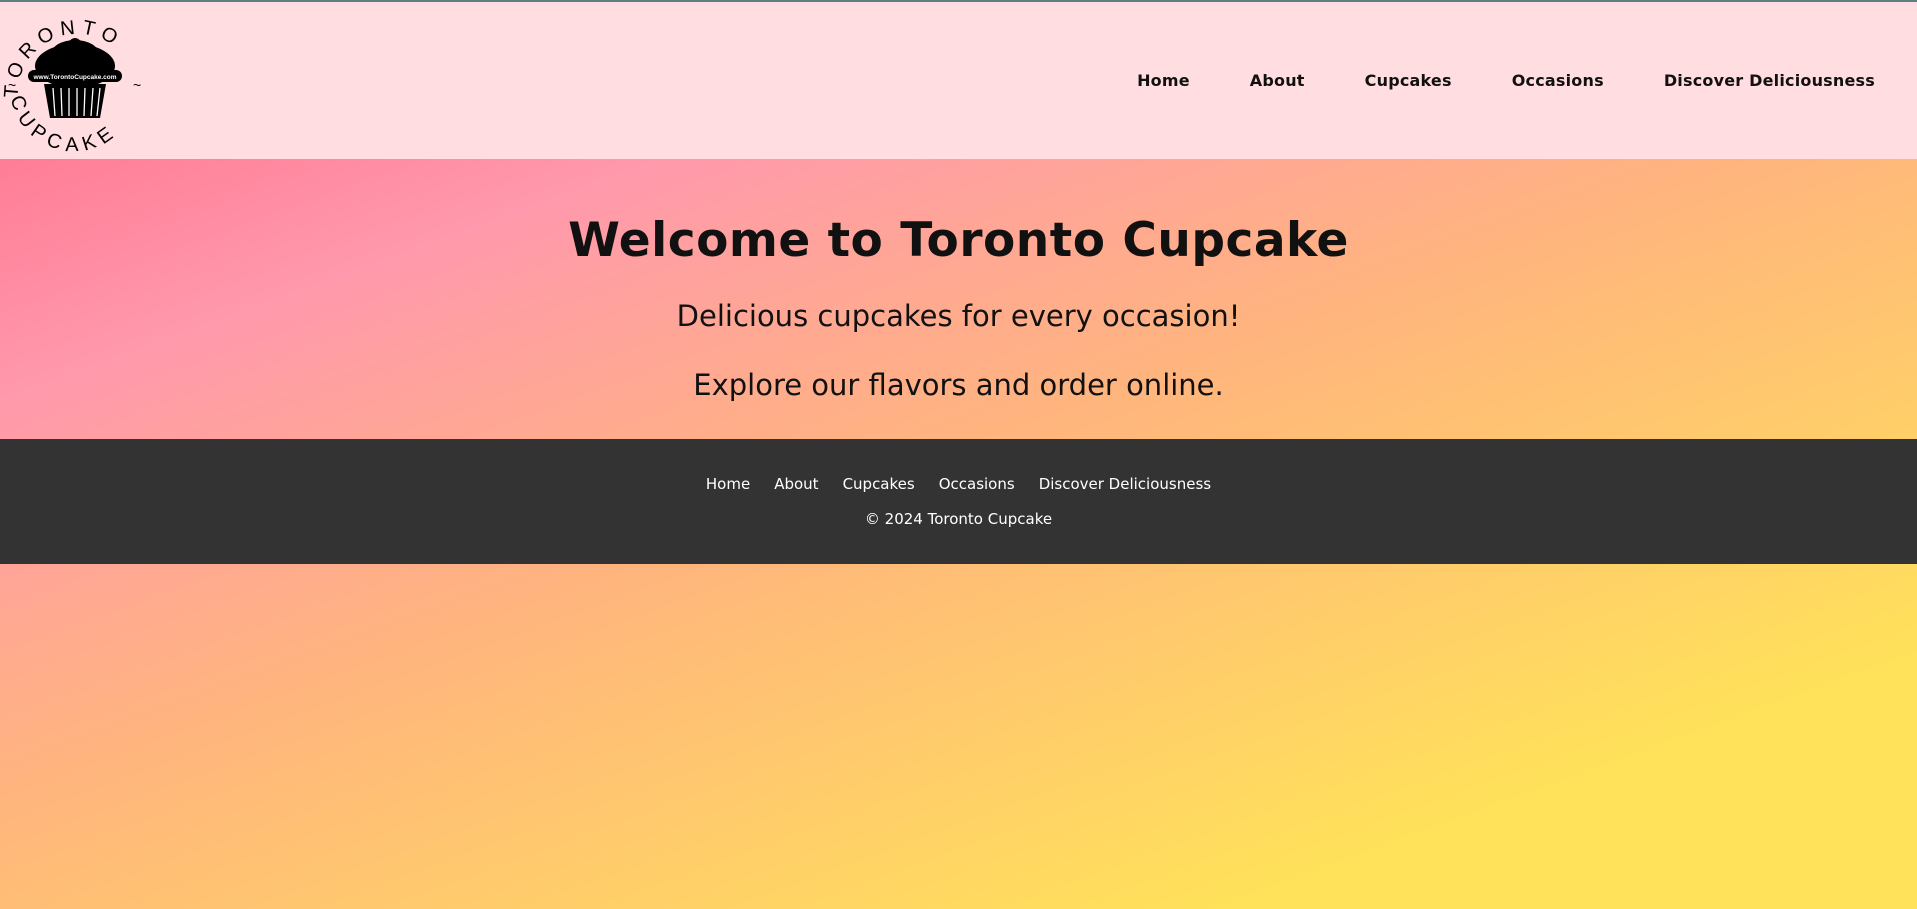 This screenshot has width=1917, height=909. I want to click on nav-link-home: Home, so click(1163, 80).